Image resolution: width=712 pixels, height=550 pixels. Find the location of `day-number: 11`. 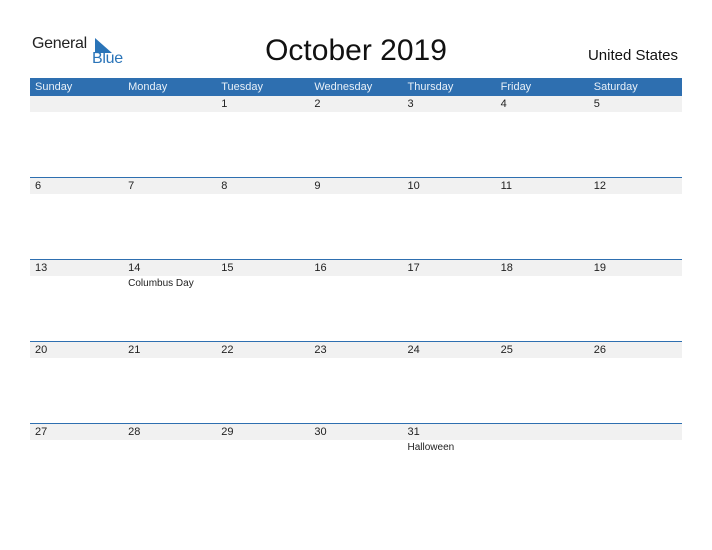

day-number: 11 is located at coordinates (506, 186).